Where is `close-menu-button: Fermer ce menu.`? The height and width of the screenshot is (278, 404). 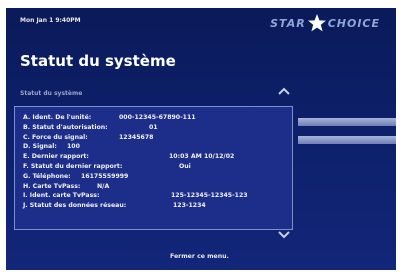 close-menu-button: Fermer ce menu. is located at coordinates (199, 256).